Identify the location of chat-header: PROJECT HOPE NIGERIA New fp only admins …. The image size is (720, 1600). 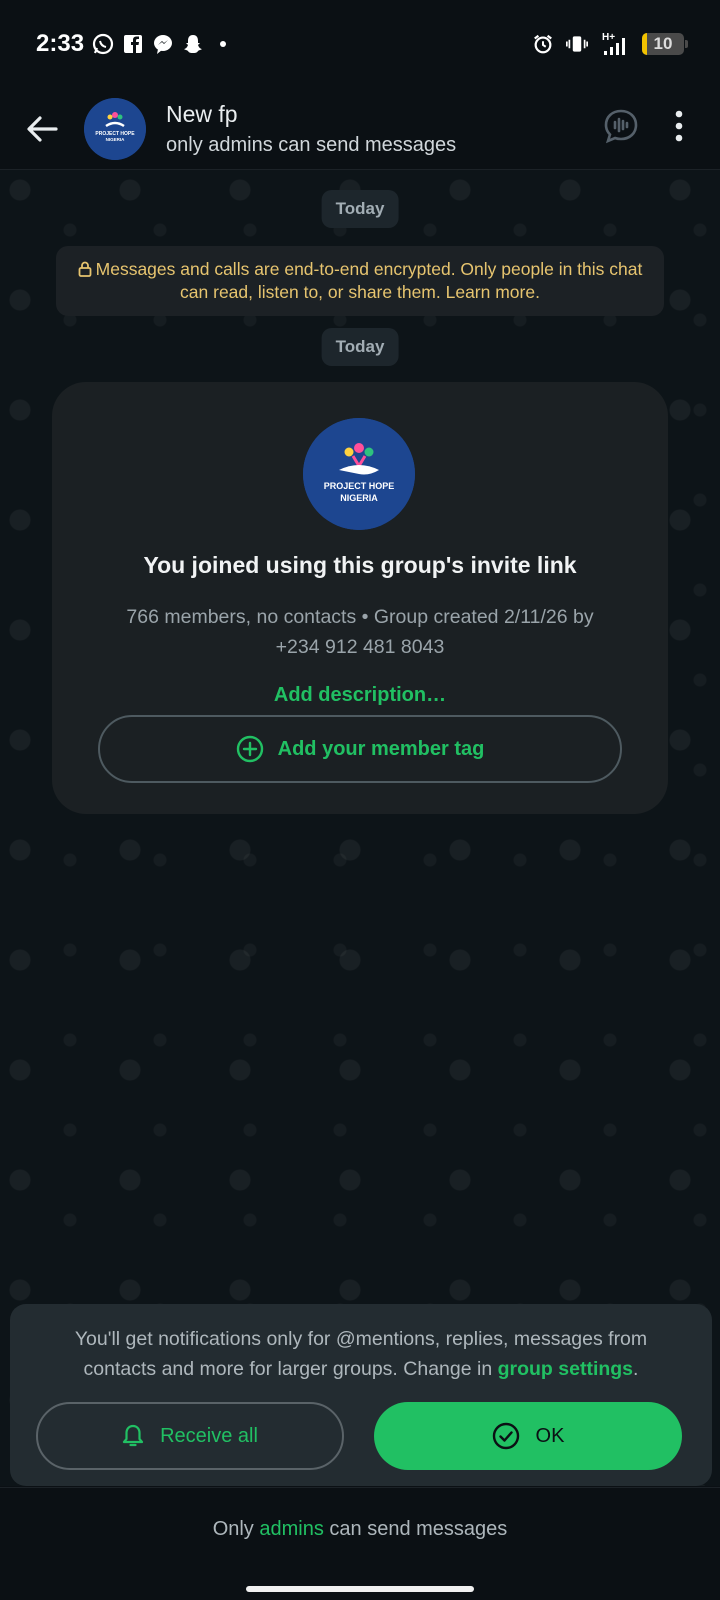
(360, 129).